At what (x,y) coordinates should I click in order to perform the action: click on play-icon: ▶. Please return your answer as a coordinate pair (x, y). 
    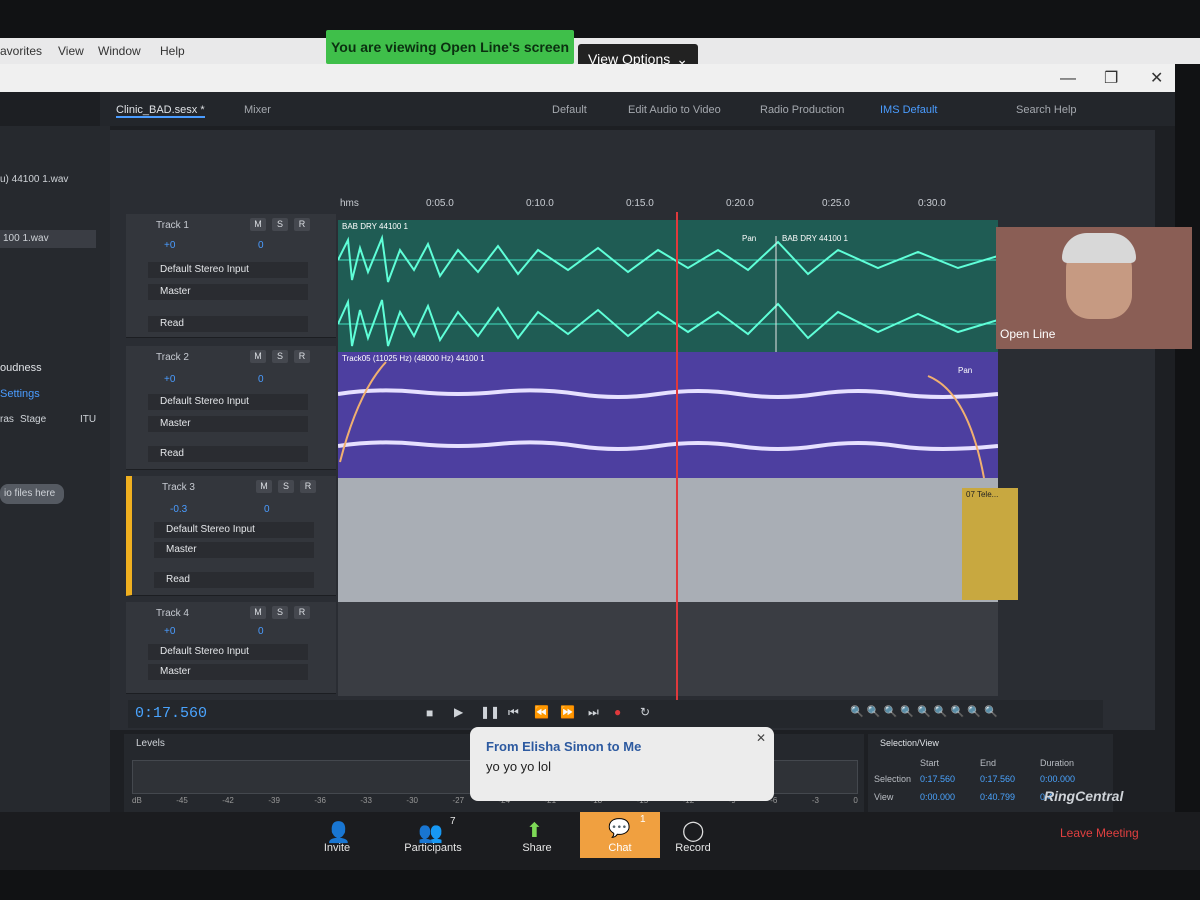
    Looking at the image, I should click on (458, 712).